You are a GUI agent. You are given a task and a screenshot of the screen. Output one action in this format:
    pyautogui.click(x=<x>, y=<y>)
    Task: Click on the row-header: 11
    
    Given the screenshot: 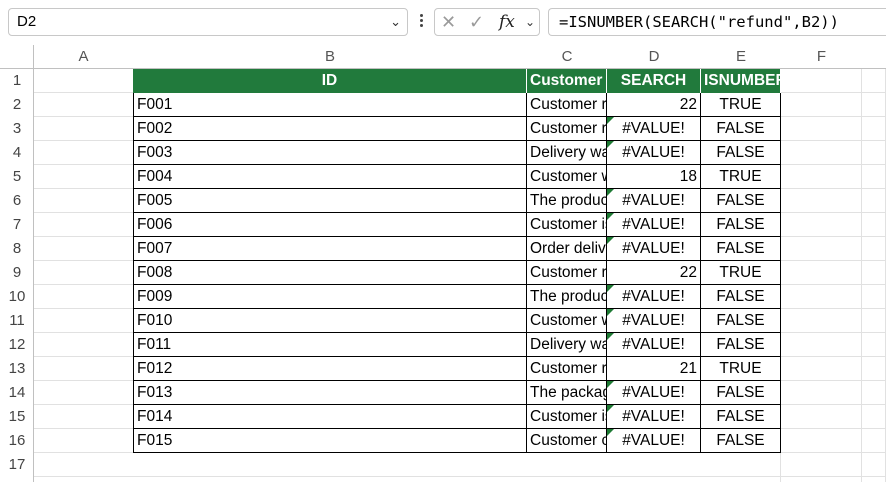 What is the action you would take?
    pyautogui.click(x=17, y=321)
    